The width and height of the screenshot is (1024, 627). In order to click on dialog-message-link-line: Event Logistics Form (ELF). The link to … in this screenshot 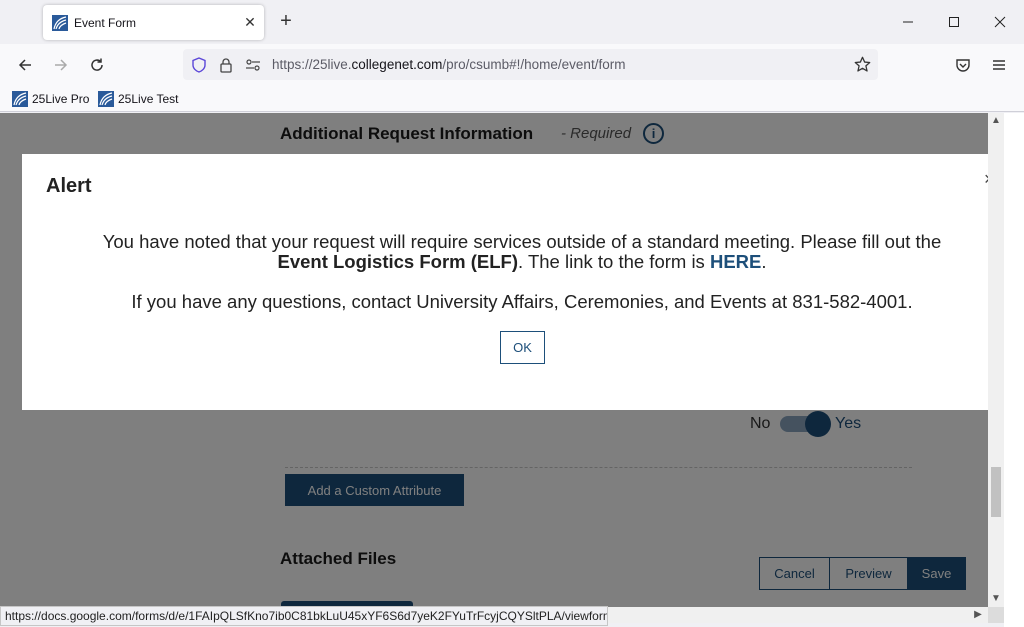, I will do `click(522, 261)`.